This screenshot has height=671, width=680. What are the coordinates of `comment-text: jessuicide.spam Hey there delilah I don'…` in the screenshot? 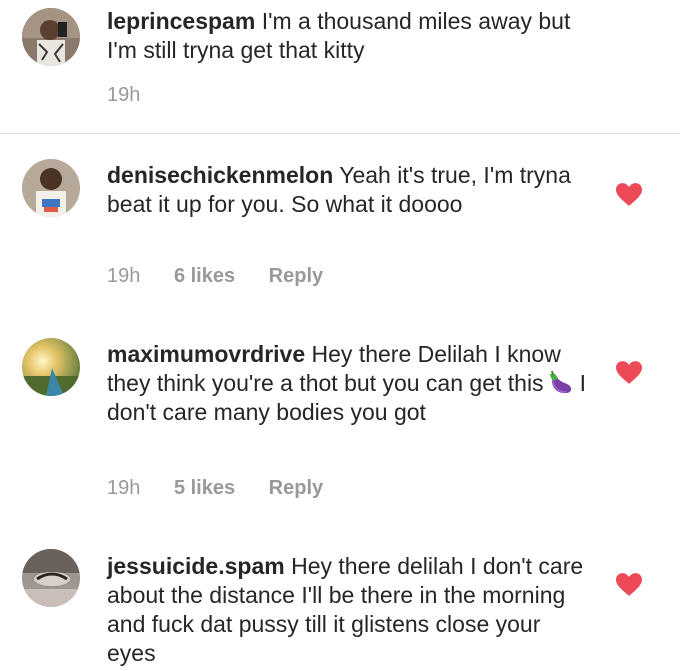 It's located at (347, 610).